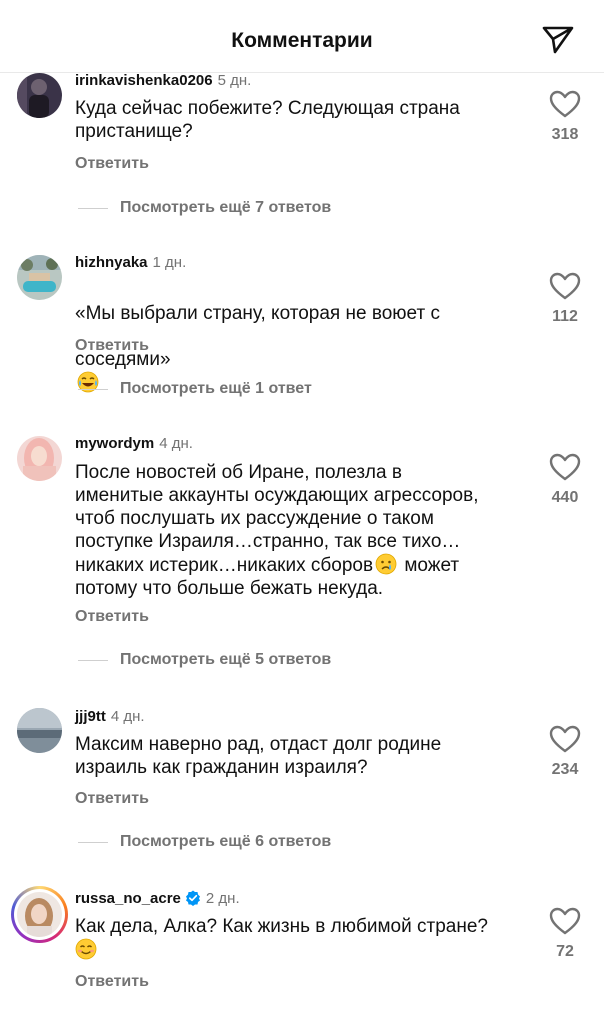 The height and width of the screenshot is (1015, 604). What do you see at coordinates (169, 262) in the screenshot?
I see `timestamp: 1 дн.` at bounding box center [169, 262].